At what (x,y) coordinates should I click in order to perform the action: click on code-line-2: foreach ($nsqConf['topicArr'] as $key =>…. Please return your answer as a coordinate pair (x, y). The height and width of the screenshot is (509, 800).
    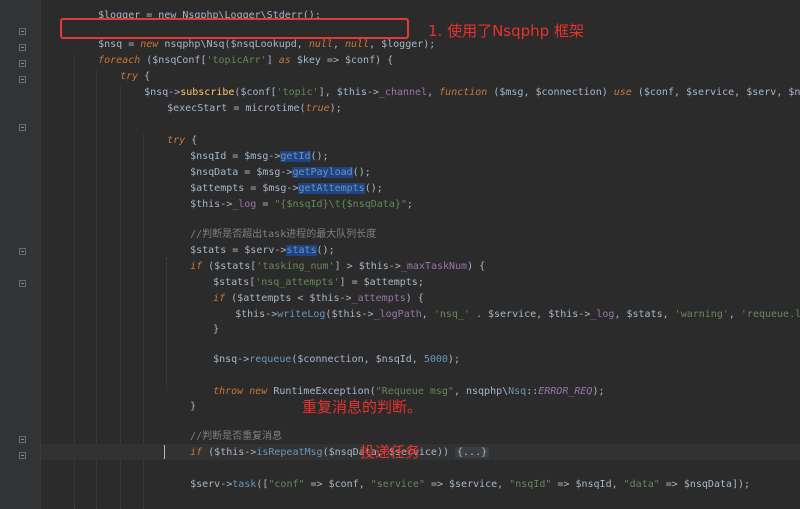
    Looking at the image, I should click on (246, 60).